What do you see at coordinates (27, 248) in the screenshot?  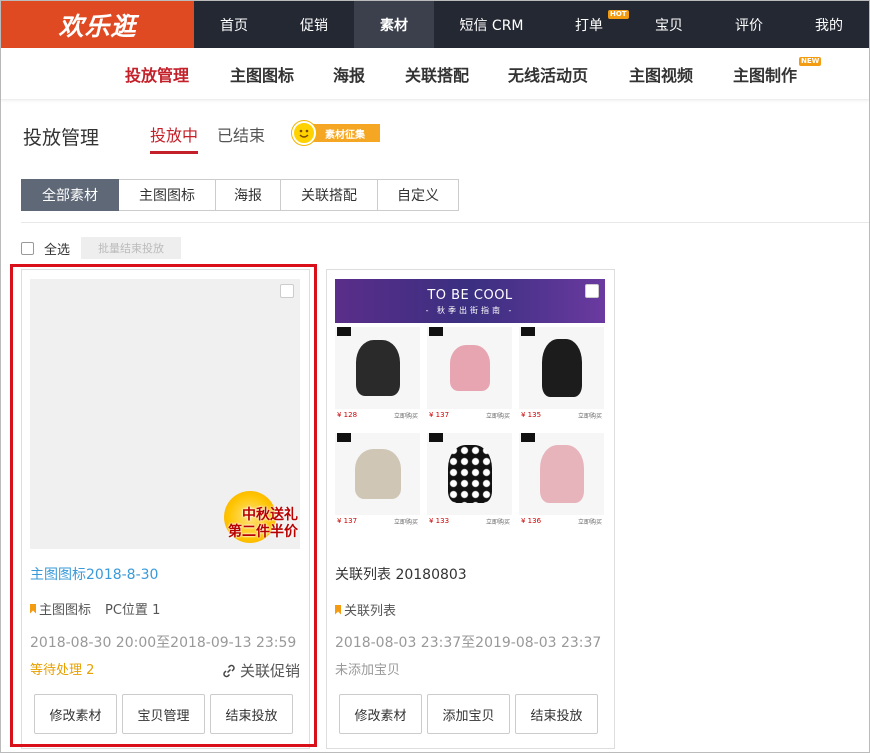 I see `select-all-checkbox` at bounding box center [27, 248].